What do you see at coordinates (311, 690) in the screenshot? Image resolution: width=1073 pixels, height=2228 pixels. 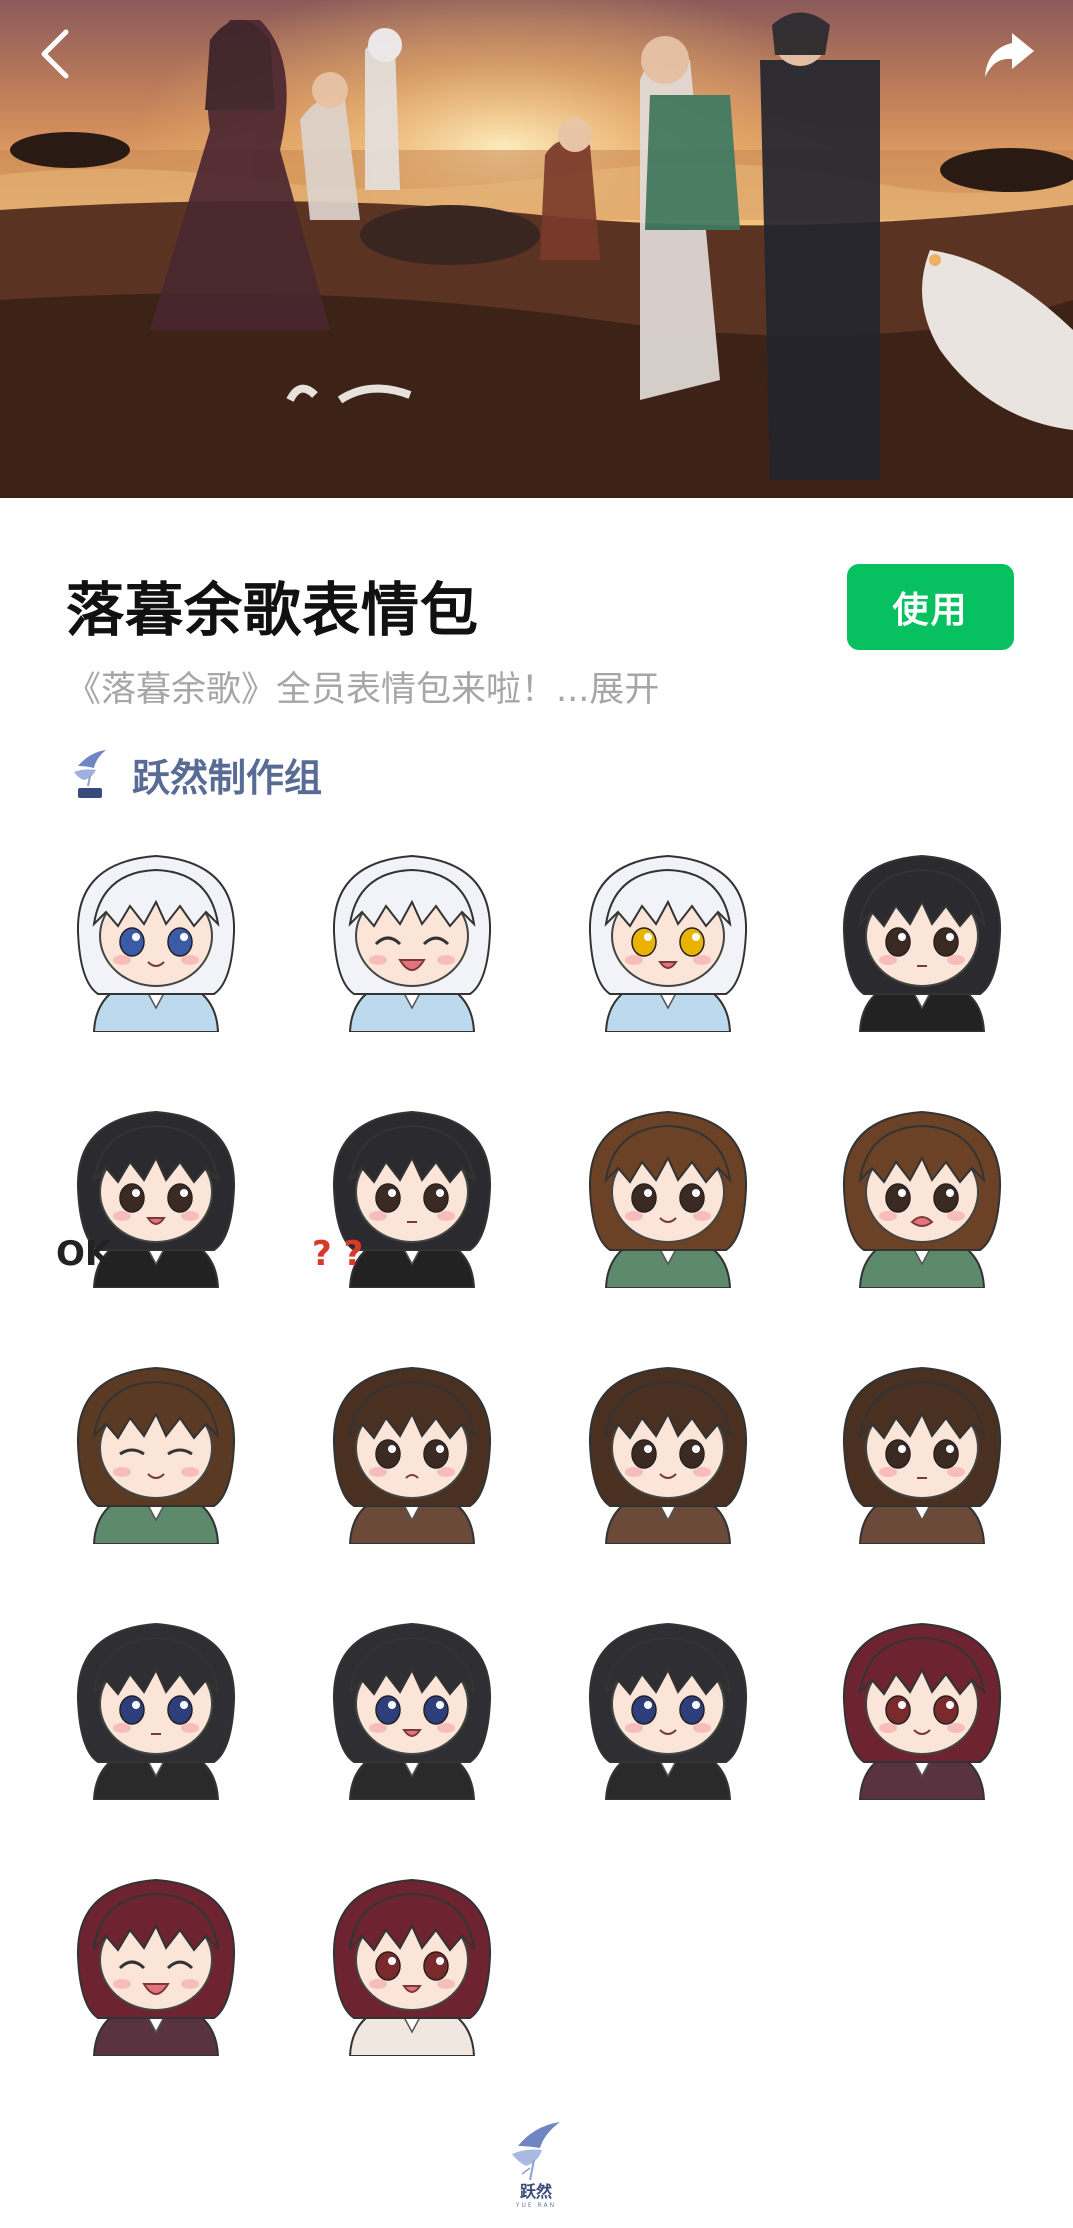 I see `pack-description-text: 《落暮余歌》全员表情包来啦！` at bounding box center [311, 690].